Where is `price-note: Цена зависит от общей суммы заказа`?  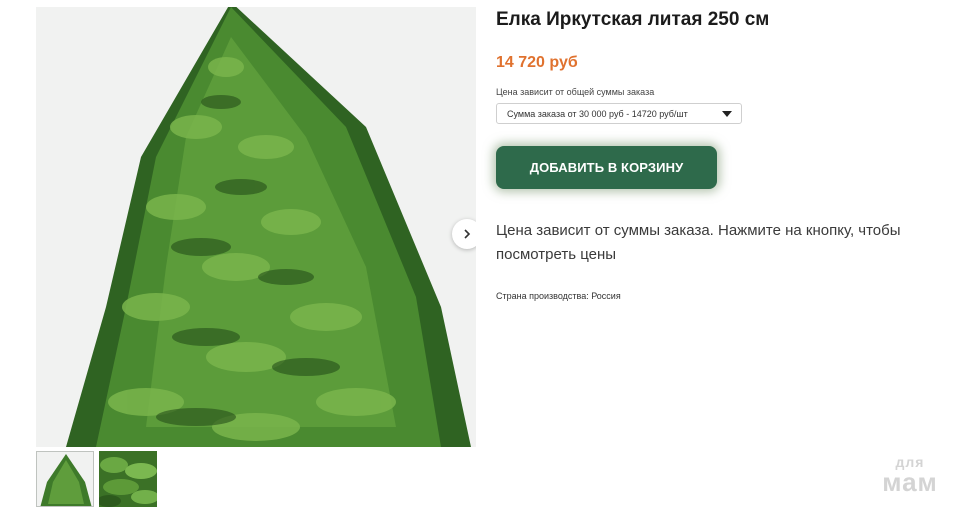
price-note: Цена зависит от общей суммы заказа is located at coordinates (575, 92).